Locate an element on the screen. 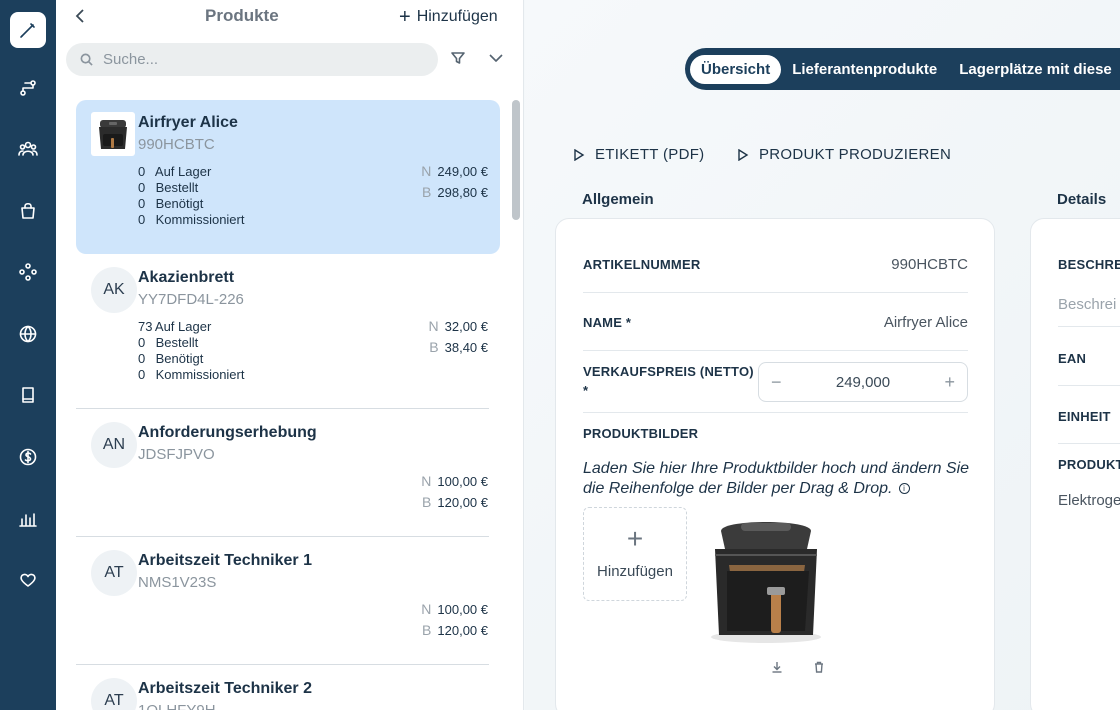 The height and width of the screenshot is (710, 1120). brush-icon is located at coordinates (28, 30).